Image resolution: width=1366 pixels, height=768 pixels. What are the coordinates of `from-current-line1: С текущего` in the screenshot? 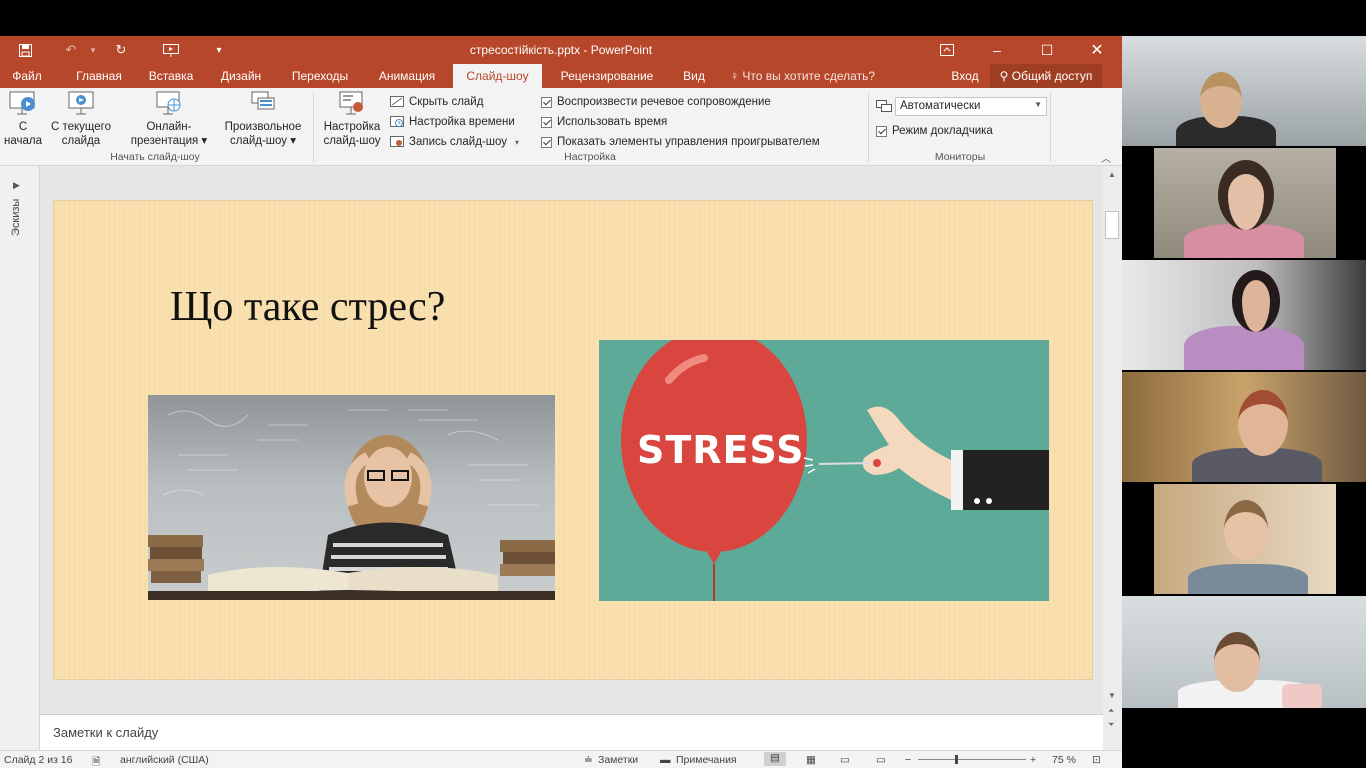 It's located at (80, 127).